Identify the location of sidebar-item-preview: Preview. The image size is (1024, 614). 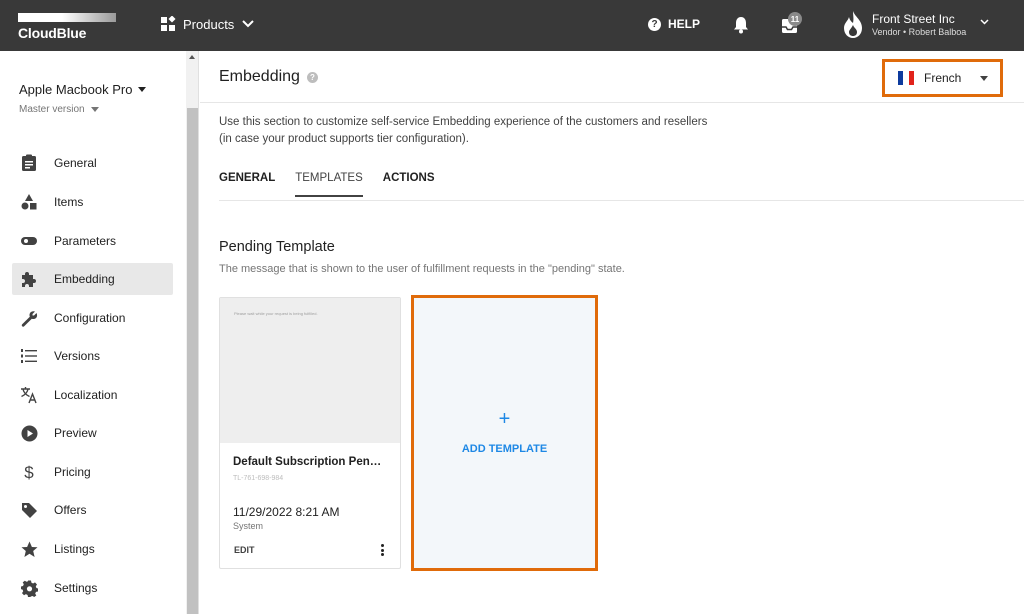
(92, 433).